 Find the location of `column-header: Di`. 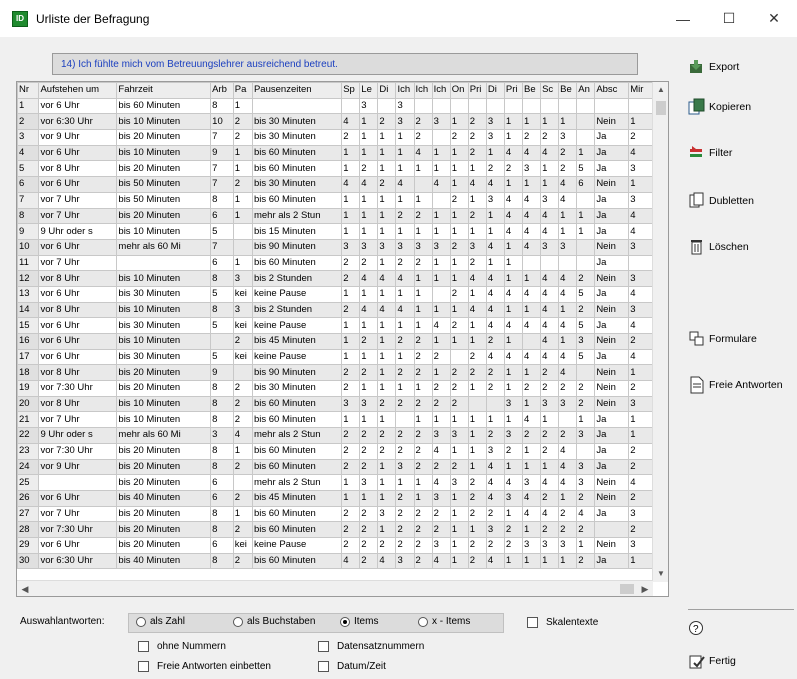

column-header: Di is located at coordinates (495, 90).